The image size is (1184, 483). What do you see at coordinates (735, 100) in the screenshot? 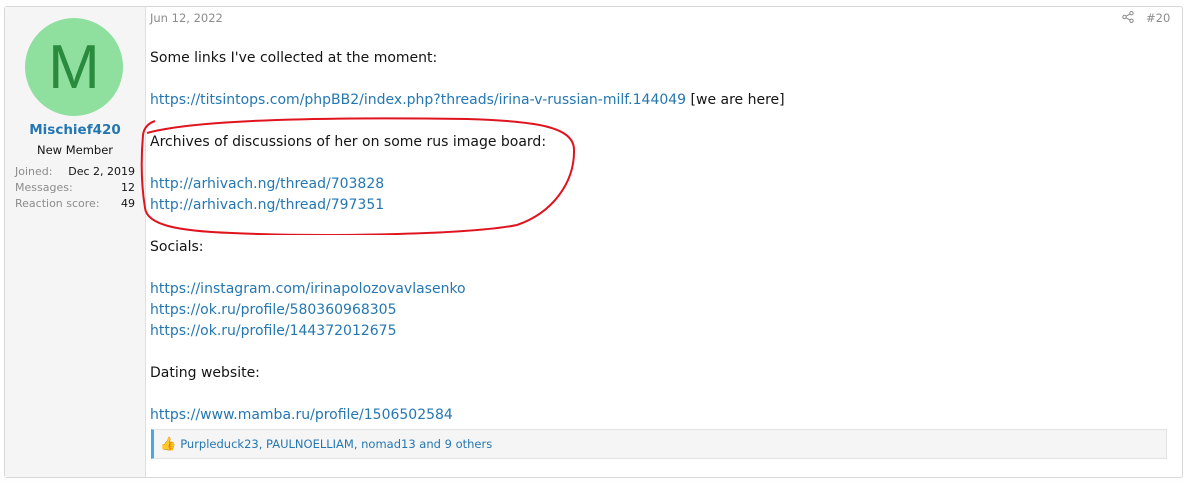
I see `thread-note: [we are here]` at bounding box center [735, 100].